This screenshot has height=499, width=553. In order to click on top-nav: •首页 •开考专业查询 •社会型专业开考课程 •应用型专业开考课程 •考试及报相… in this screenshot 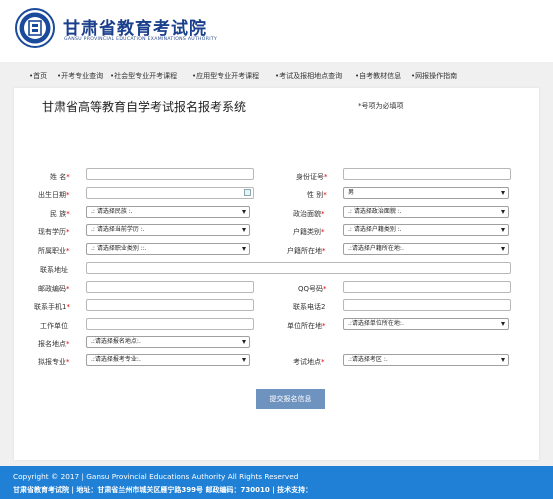, I will do `click(276, 75)`.